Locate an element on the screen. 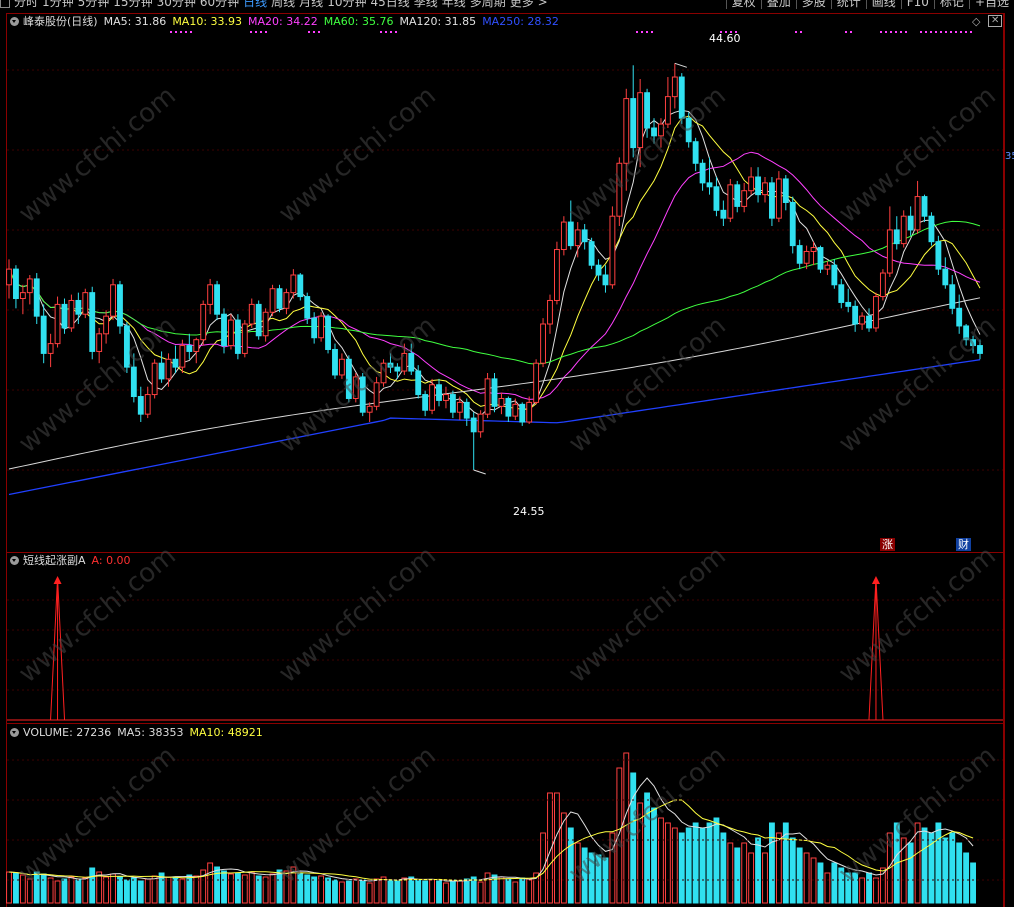 This screenshot has width=1014, height=907. cai-tag: 财 is located at coordinates (963, 544).